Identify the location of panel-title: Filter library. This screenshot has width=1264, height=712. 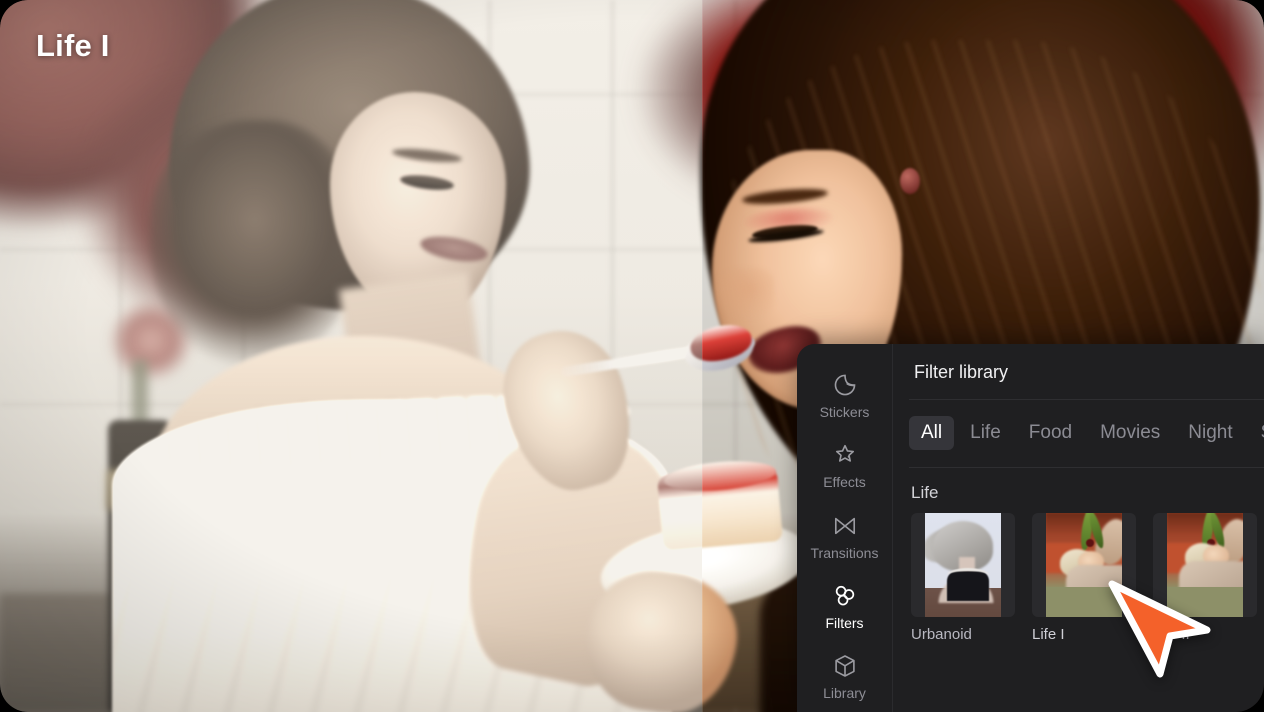
(961, 372).